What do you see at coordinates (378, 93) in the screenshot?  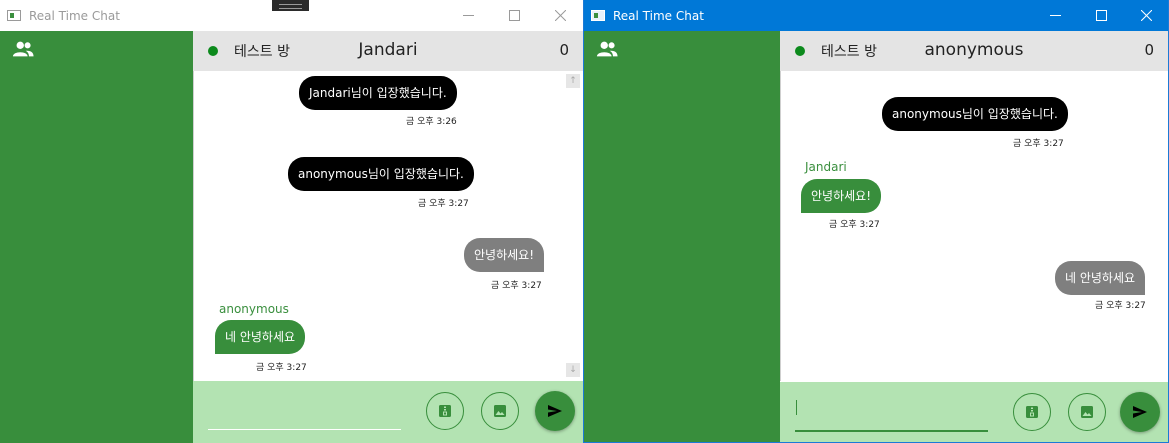 I see `system-message: Jandari님이 입장했습니다.` at bounding box center [378, 93].